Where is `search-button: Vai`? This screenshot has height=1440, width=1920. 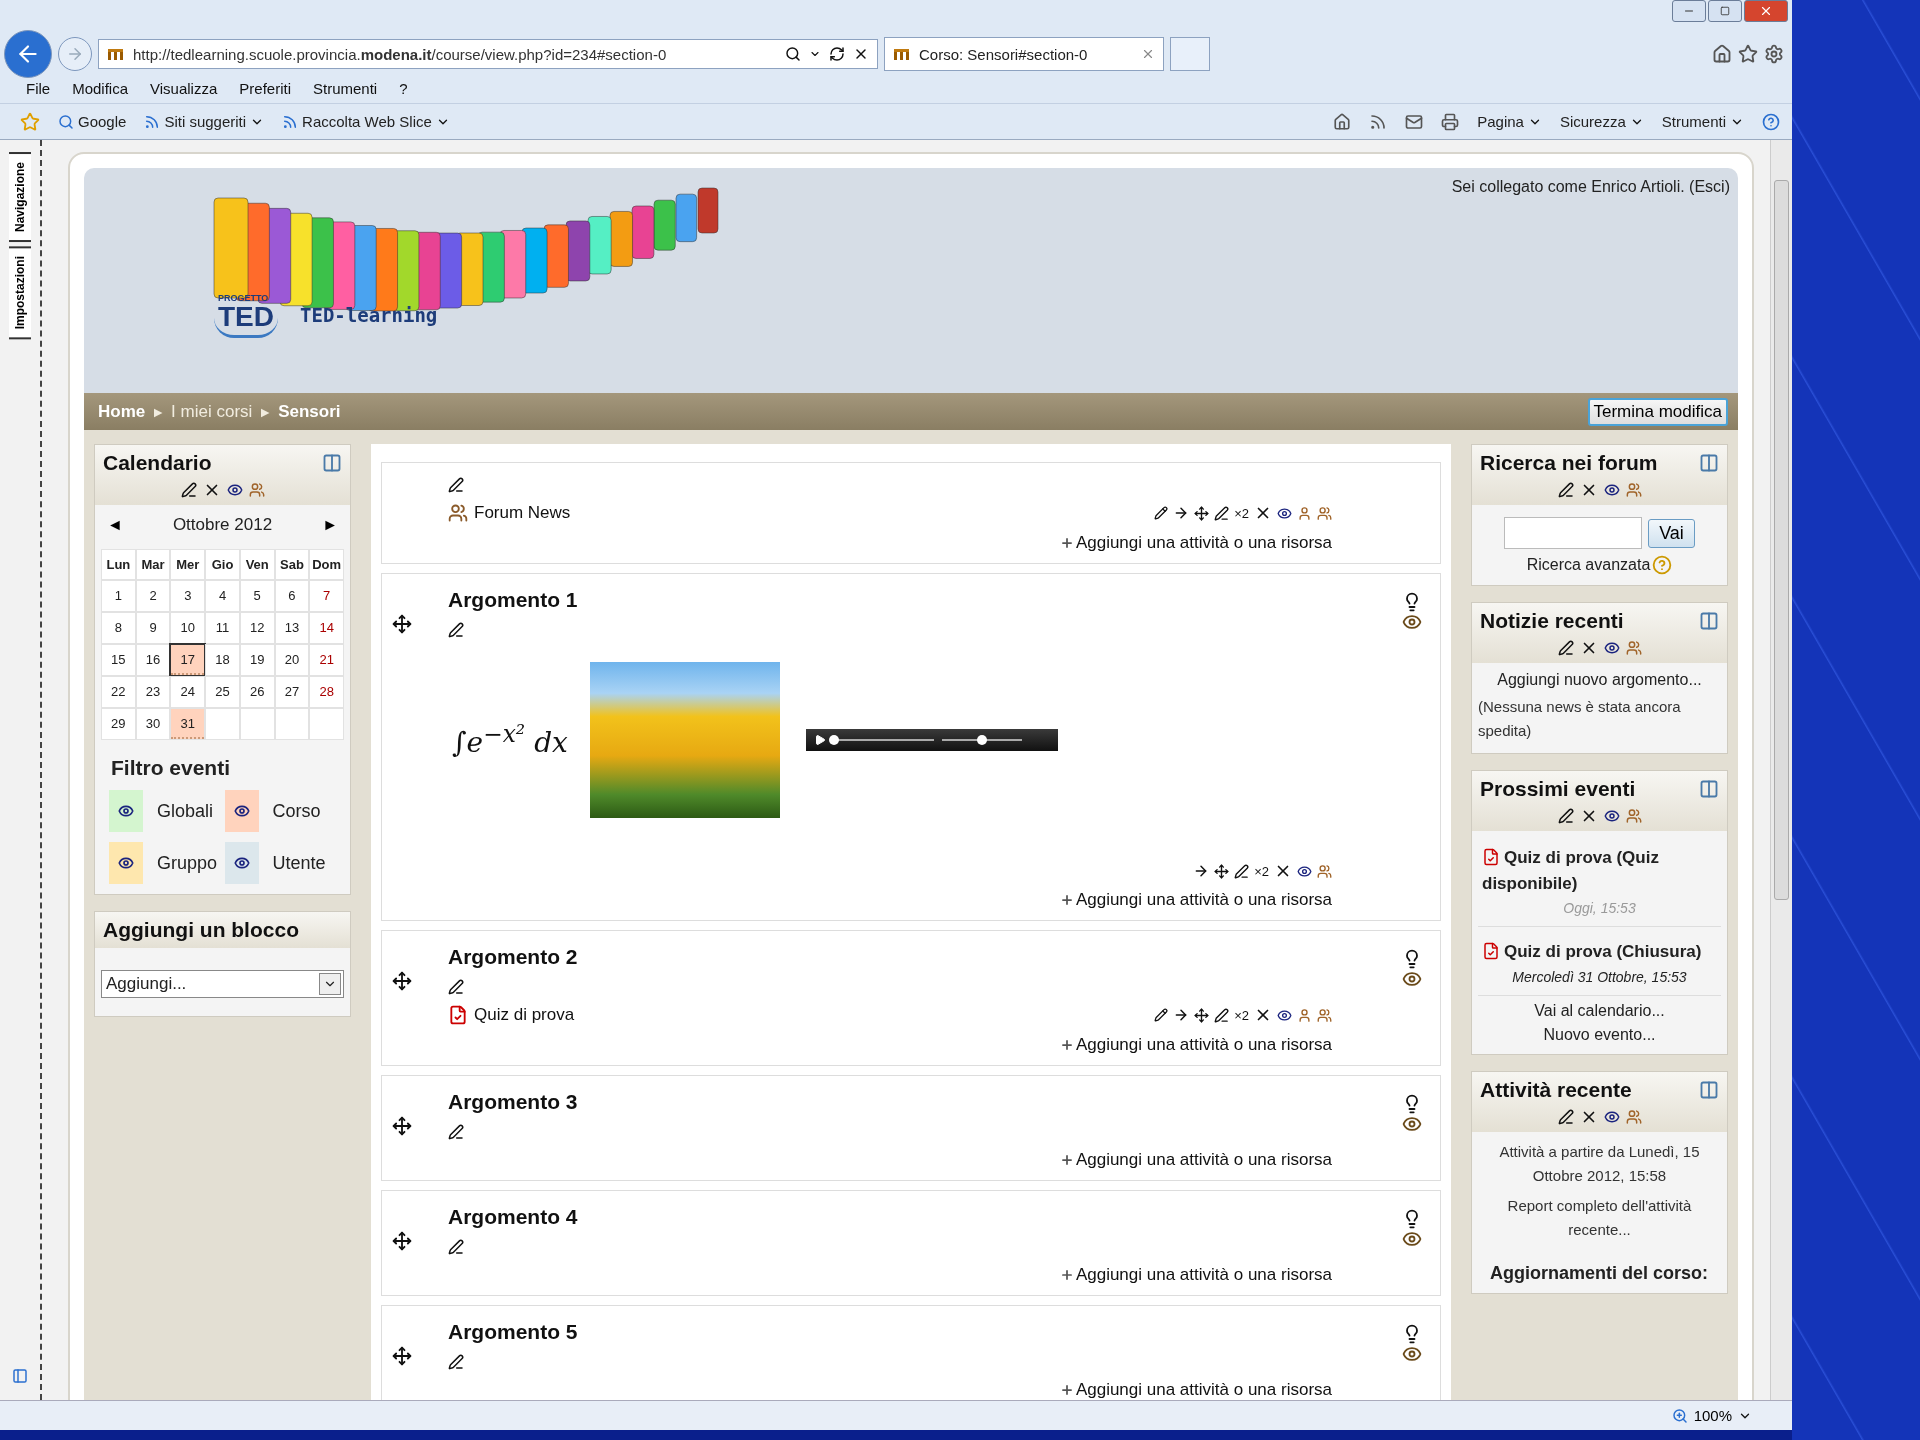 search-button: Vai is located at coordinates (1671, 533).